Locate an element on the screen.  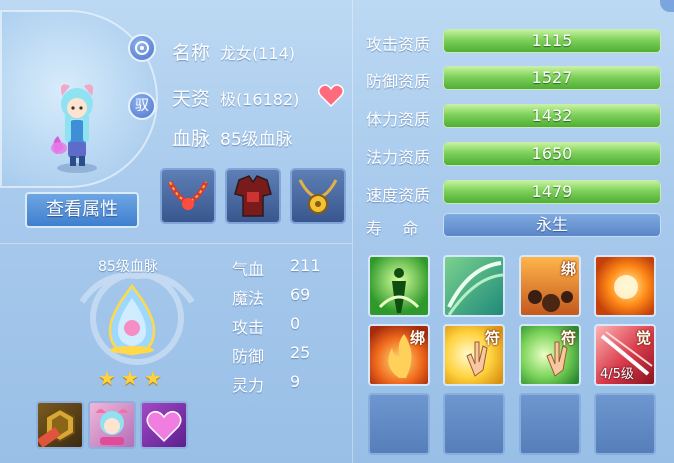
aptitude-bar-mana: 1650 is located at coordinates (552, 154).